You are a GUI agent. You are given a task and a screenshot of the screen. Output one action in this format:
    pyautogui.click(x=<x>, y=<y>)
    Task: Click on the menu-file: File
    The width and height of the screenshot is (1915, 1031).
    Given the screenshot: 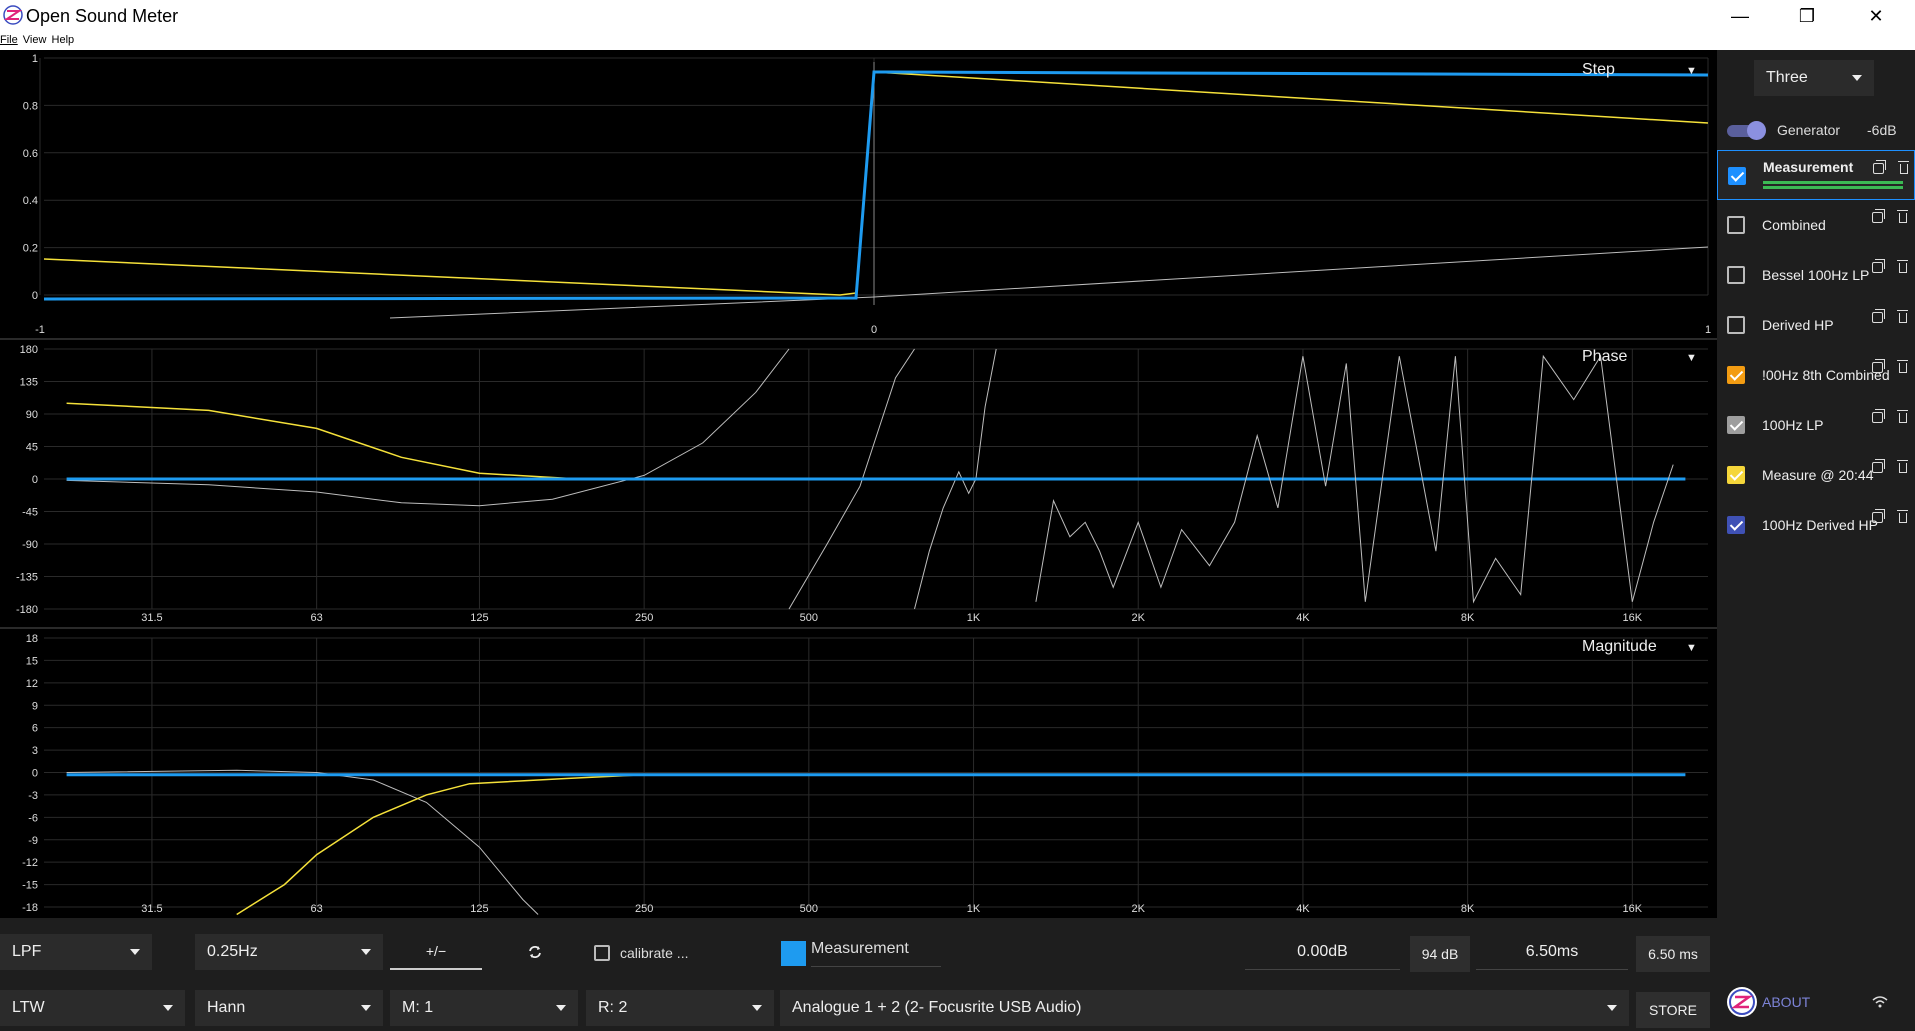 What is the action you would take?
    pyautogui.click(x=10, y=39)
    